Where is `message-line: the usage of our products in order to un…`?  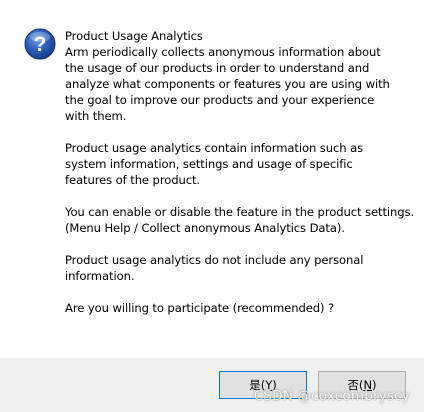 message-line: the usage of our products in order to un… is located at coordinates (217, 68).